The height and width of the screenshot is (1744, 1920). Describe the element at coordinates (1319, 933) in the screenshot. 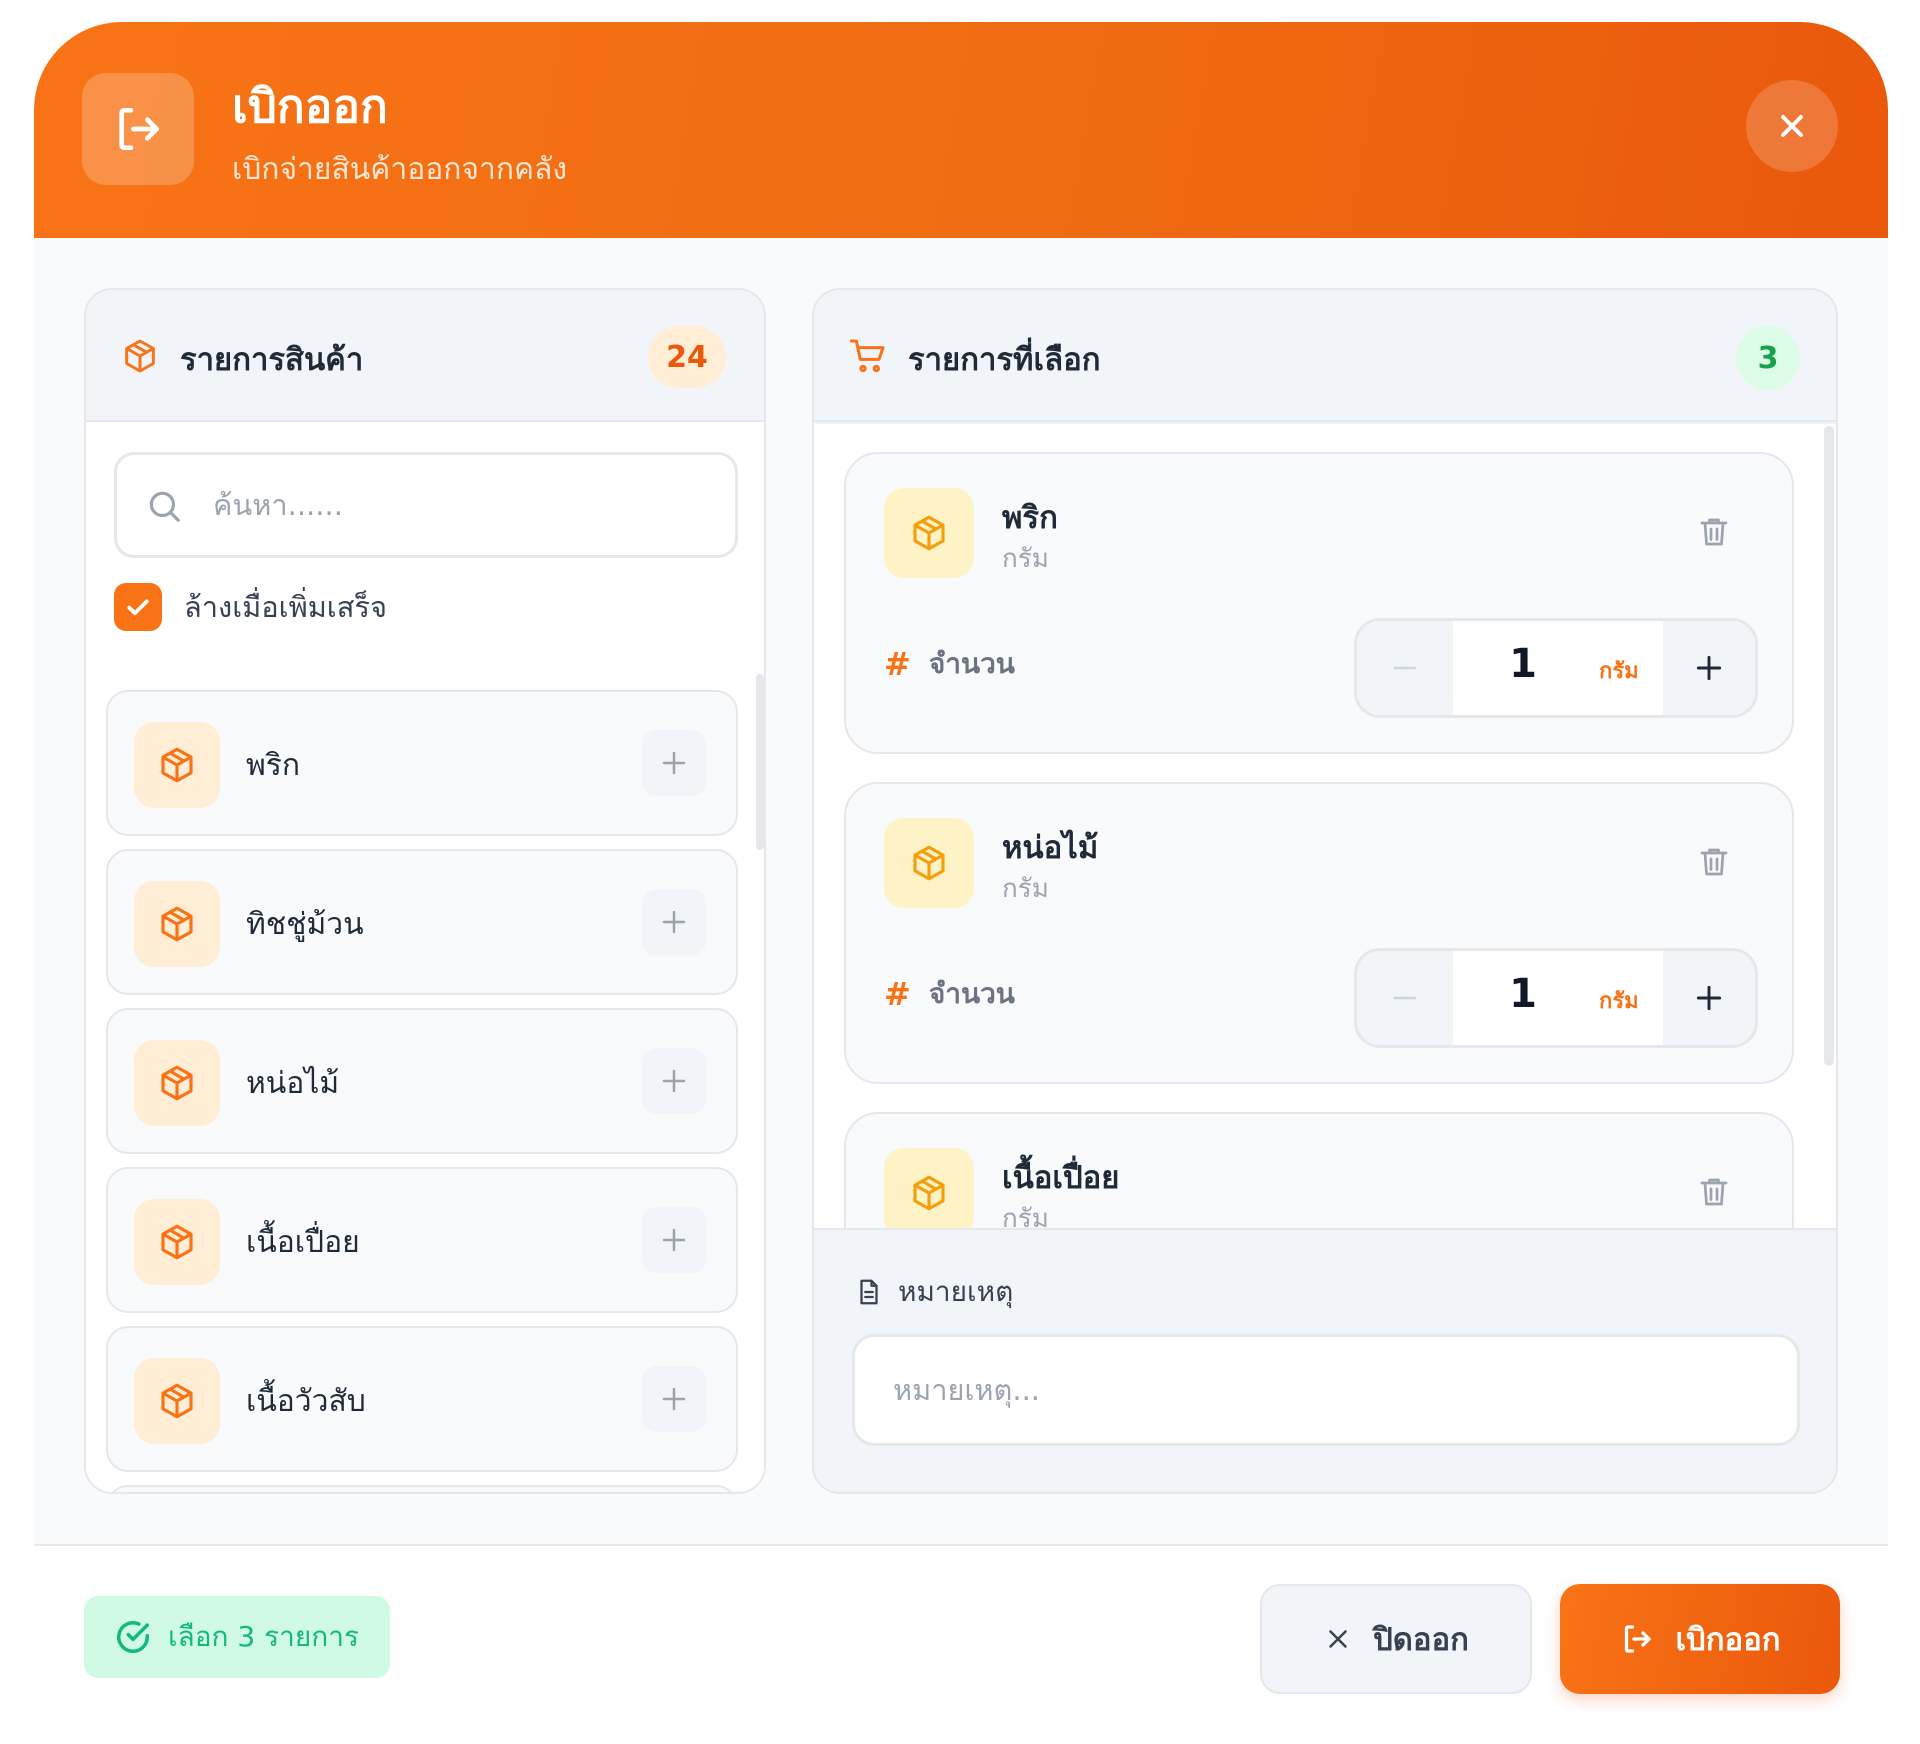

I see `selected-item-card: หน่อไม้ กรัม # จำนวน 1 กรัม` at that location.